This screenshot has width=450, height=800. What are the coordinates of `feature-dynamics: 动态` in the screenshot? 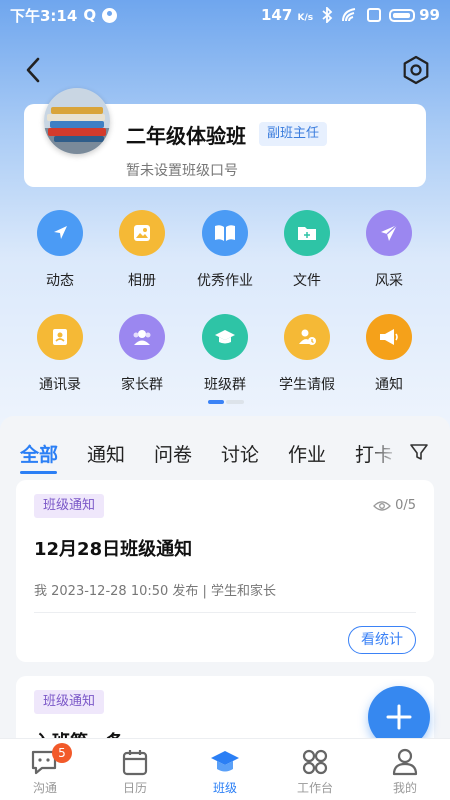 It's located at (60, 250).